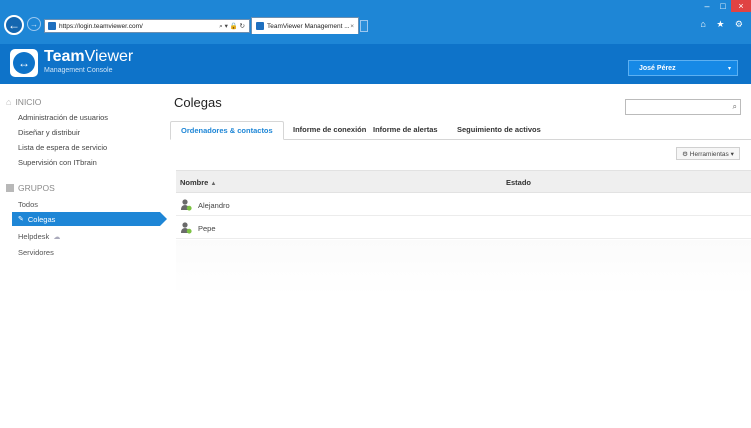 The height and width of the screenshot is (428, 751). I want to click on teamviewer-logo-icon: ↔, so click(24, 63).